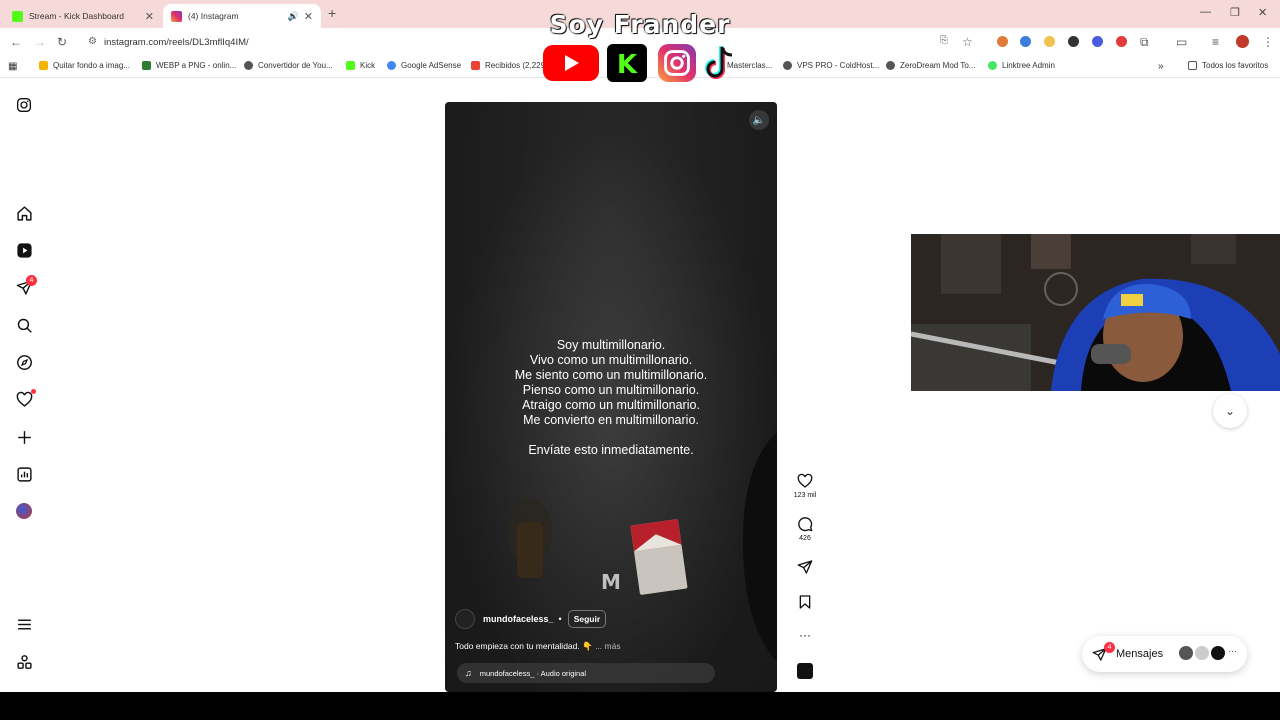 This screenshot has height=720, width=1280. Describe the element at coordinates (967, 42) in the screenshot. I see `bookmark-star-icon: ☆` at that location.